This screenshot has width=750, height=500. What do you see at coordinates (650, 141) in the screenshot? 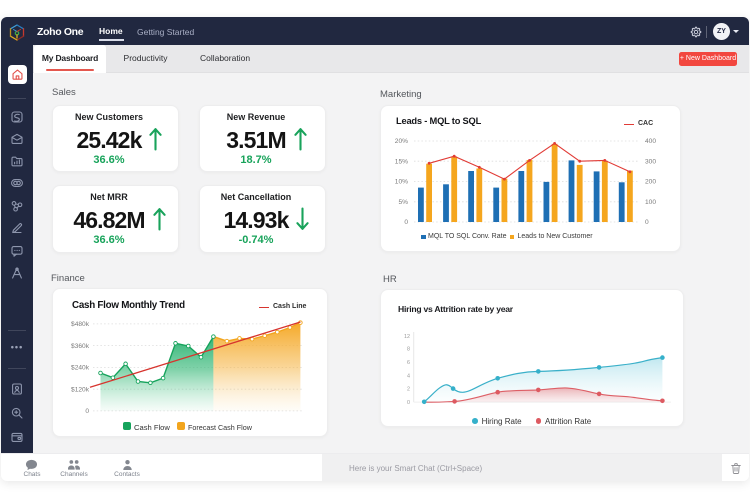
I see `svg-text: 400` at bounding box center [650, 141].